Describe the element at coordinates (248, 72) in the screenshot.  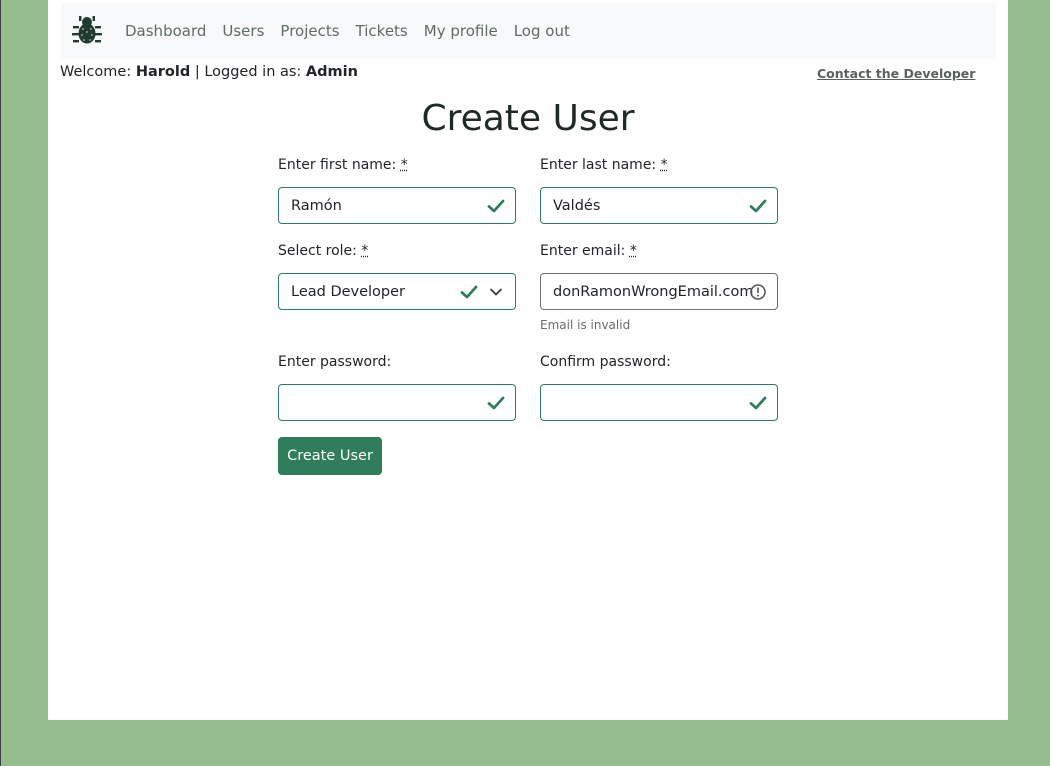
I see `welcome-separator: | Logged in as:` at that location.